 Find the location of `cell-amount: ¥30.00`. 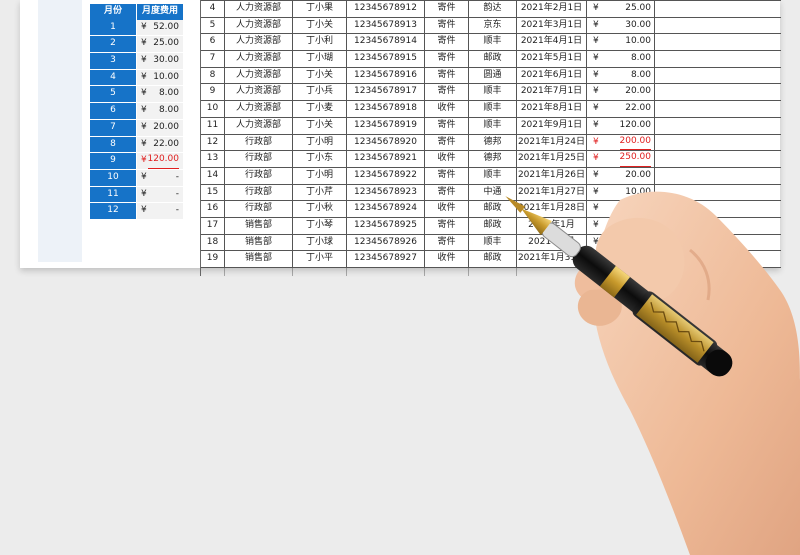

cell-amount: ¥30.00 is located at coordinates (621, 25).